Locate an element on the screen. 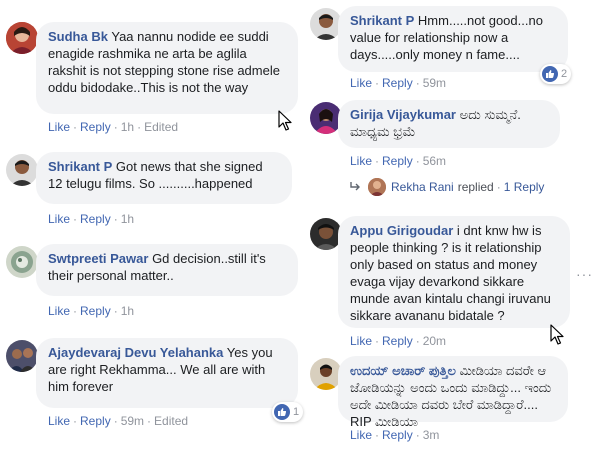 The image size is (600, 450). comment-time: 3m is located at coordinates (431, 435).